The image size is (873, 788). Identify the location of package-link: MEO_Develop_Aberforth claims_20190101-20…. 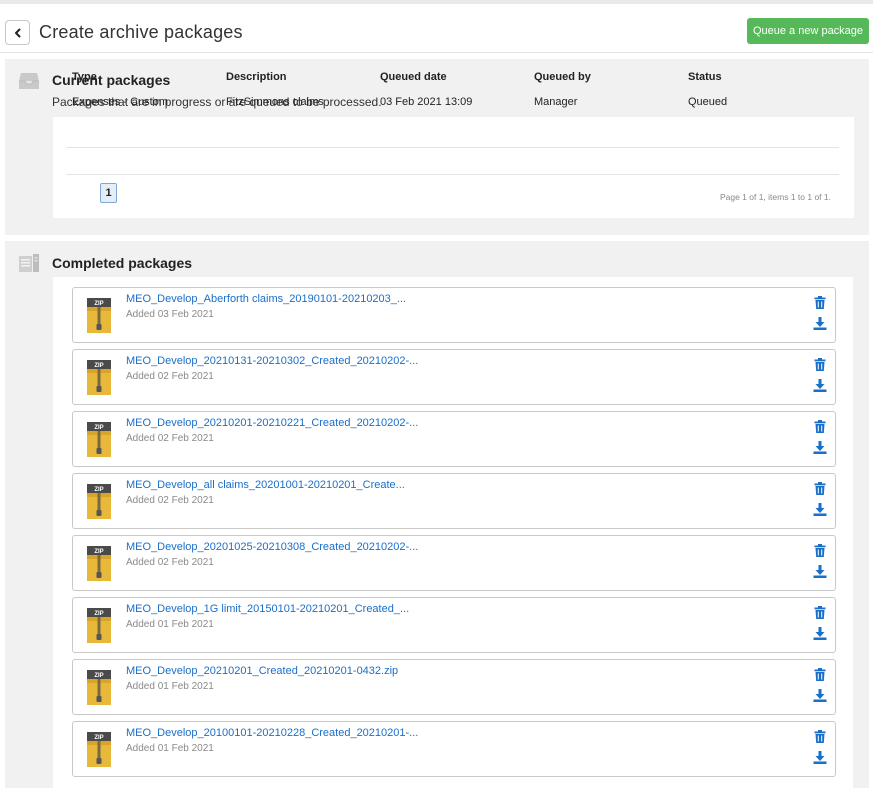
(266, 299).